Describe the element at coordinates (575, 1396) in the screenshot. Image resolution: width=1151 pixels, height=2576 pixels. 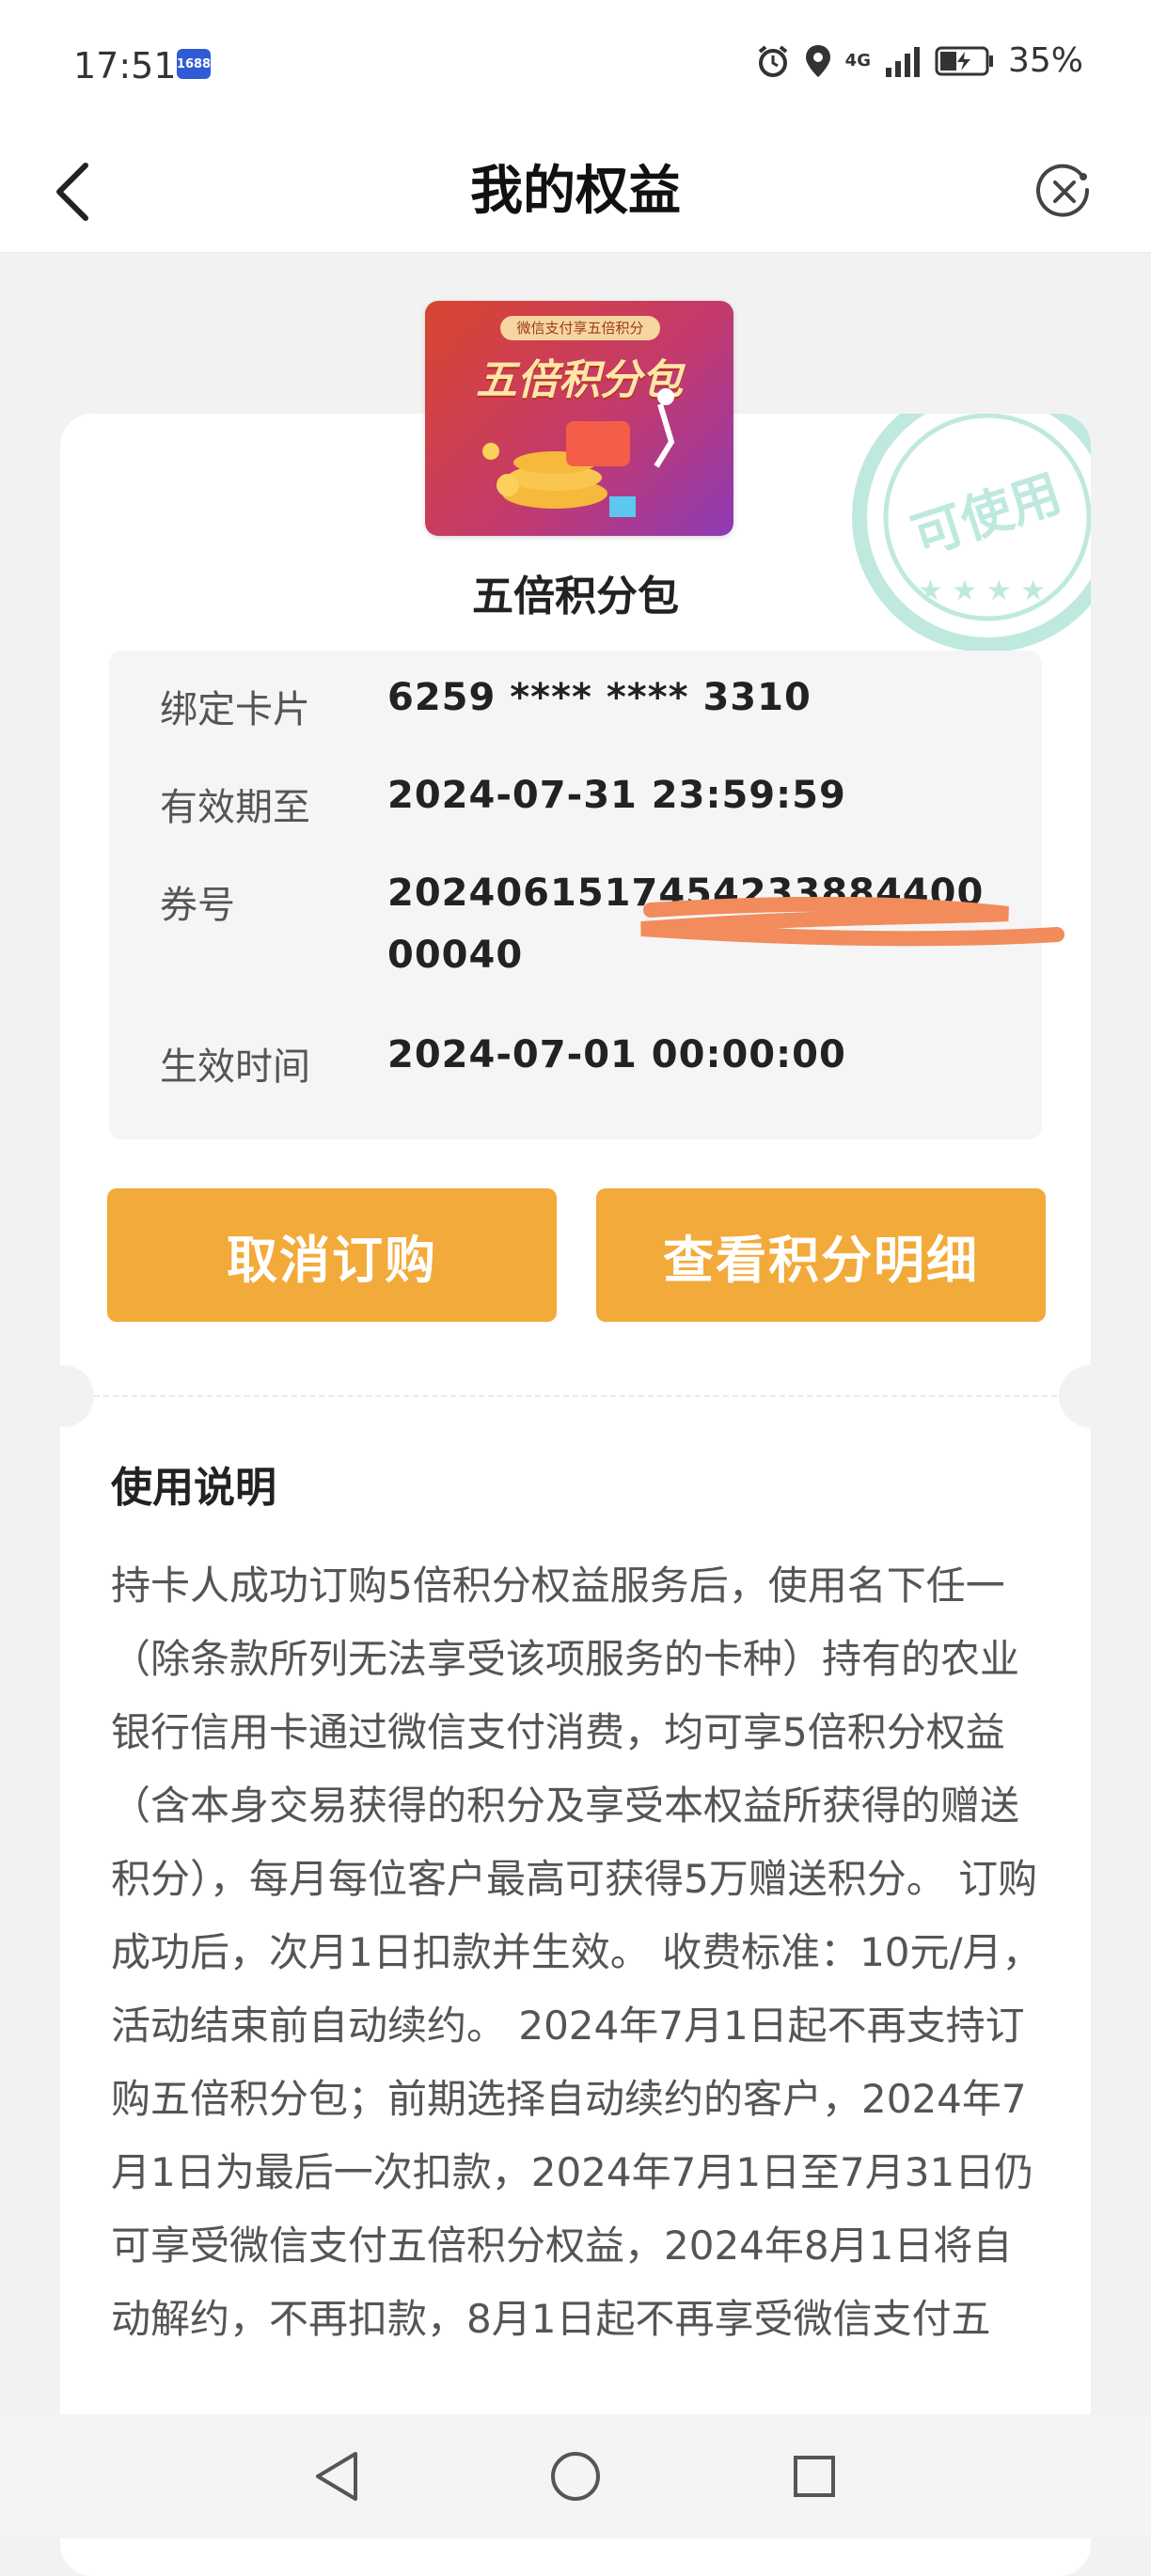
I see `divider` at that location.